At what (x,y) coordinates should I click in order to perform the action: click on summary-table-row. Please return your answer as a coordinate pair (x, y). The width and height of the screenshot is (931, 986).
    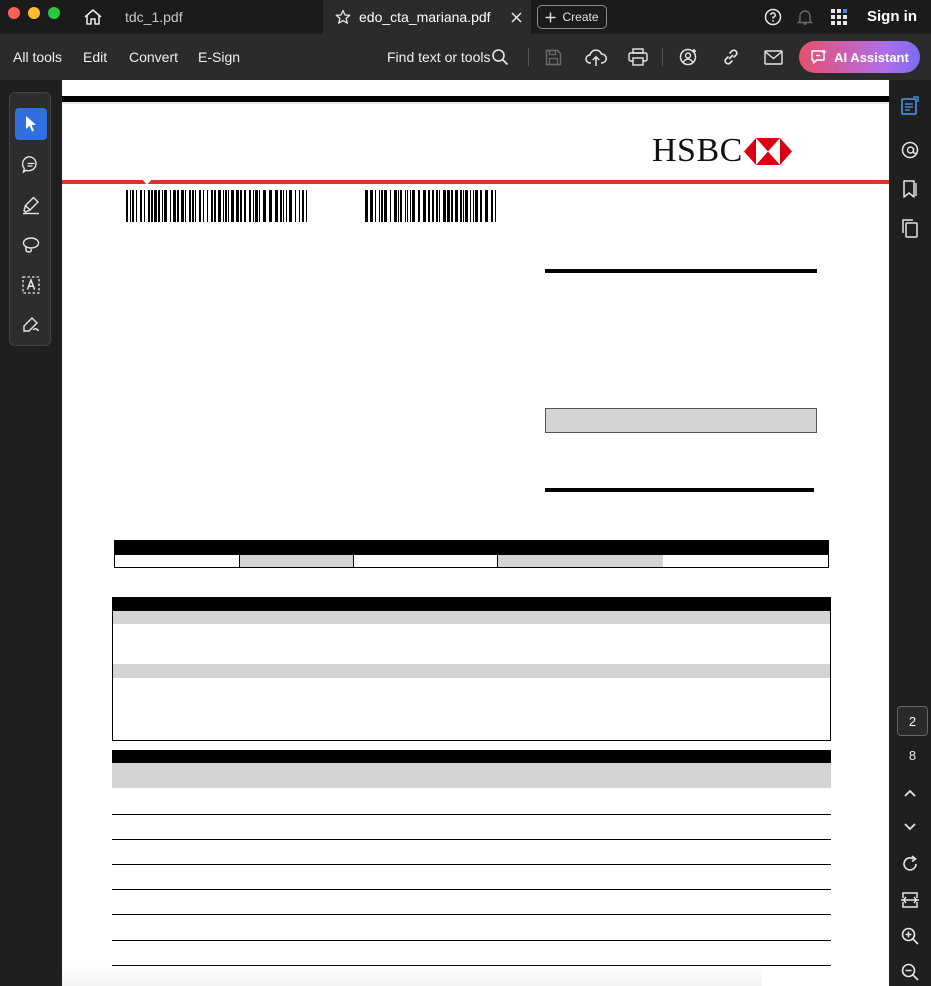
    Looking at the image, I should click on (471, 561).